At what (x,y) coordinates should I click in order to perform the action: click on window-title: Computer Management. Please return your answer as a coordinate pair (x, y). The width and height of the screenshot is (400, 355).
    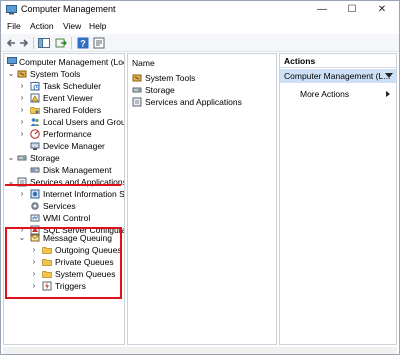
    Looking at the image, I should click on (68, 9).